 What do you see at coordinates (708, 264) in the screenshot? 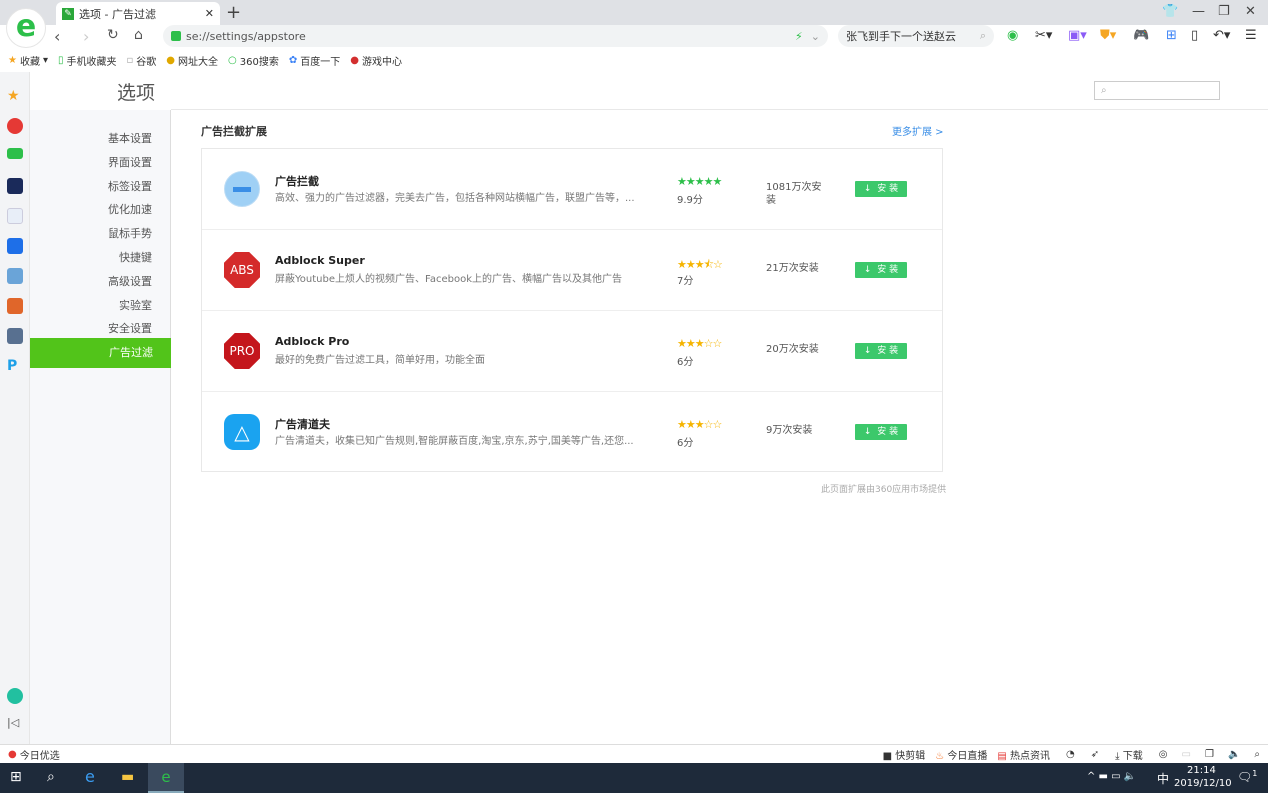
I see `star-icon: ⯪` at bounding box center [708, 264].